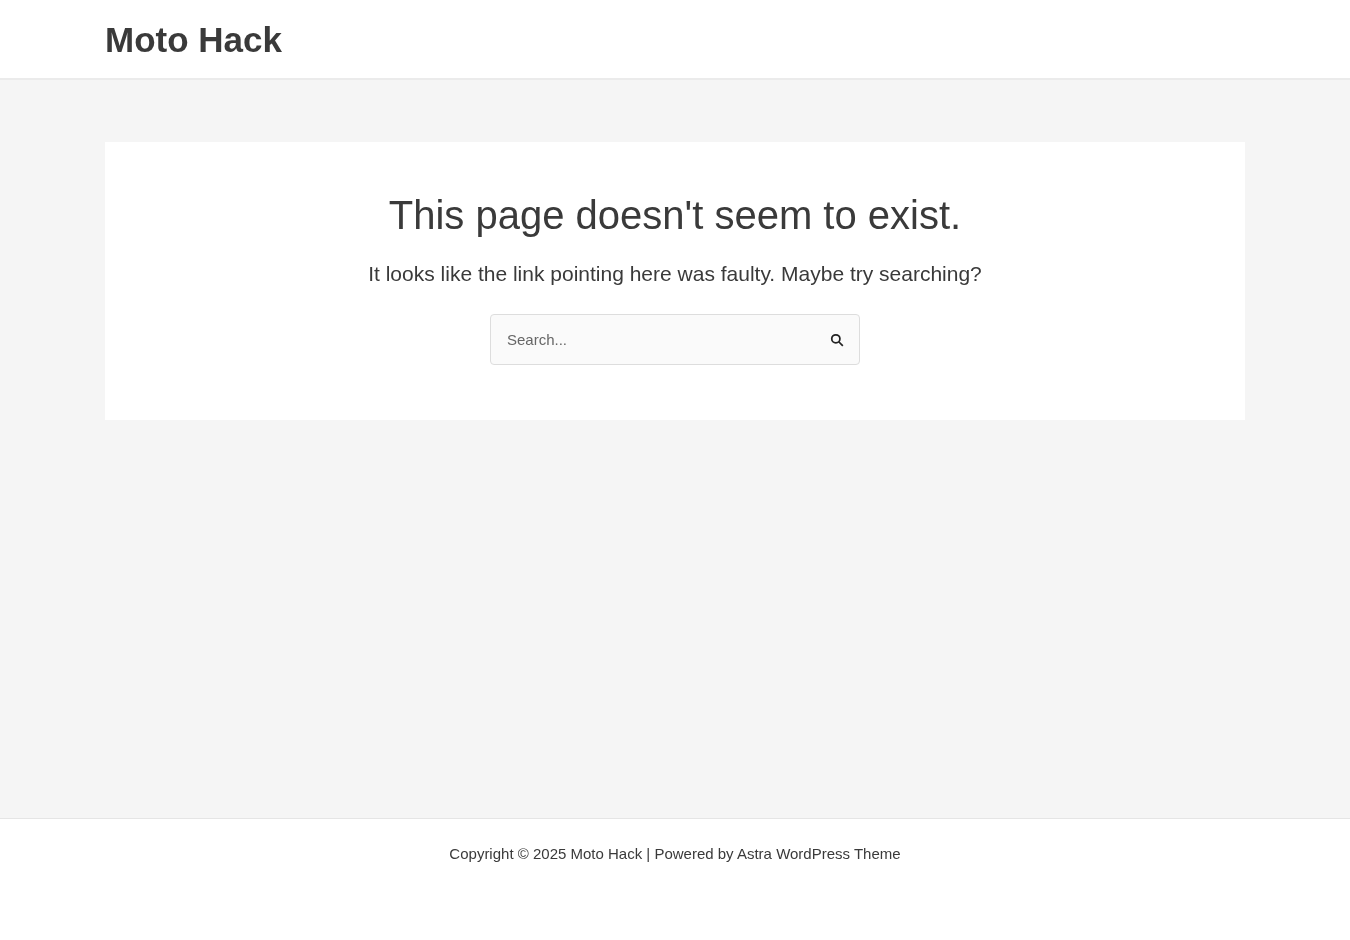 The image size is (1350, 940). Describe the element at coordinates (837, 339) in the screenshot. I see `search-icon` at that location.